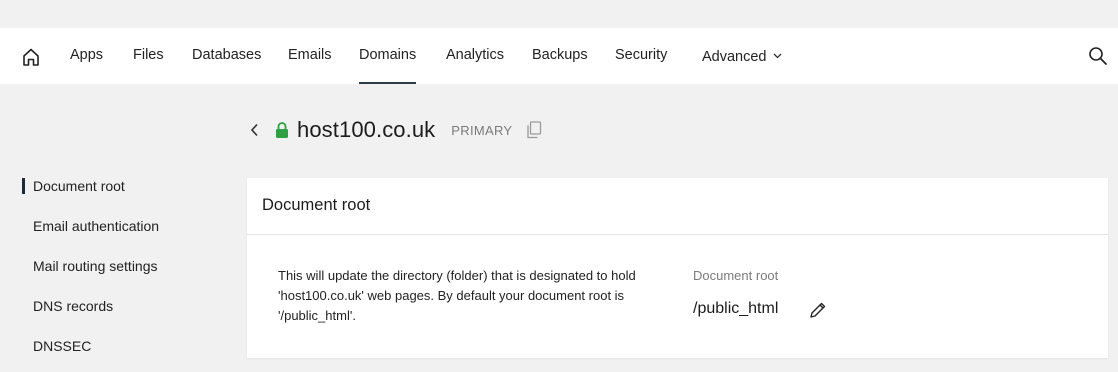  I want to click on nav-security: Security, so click(641, 56).